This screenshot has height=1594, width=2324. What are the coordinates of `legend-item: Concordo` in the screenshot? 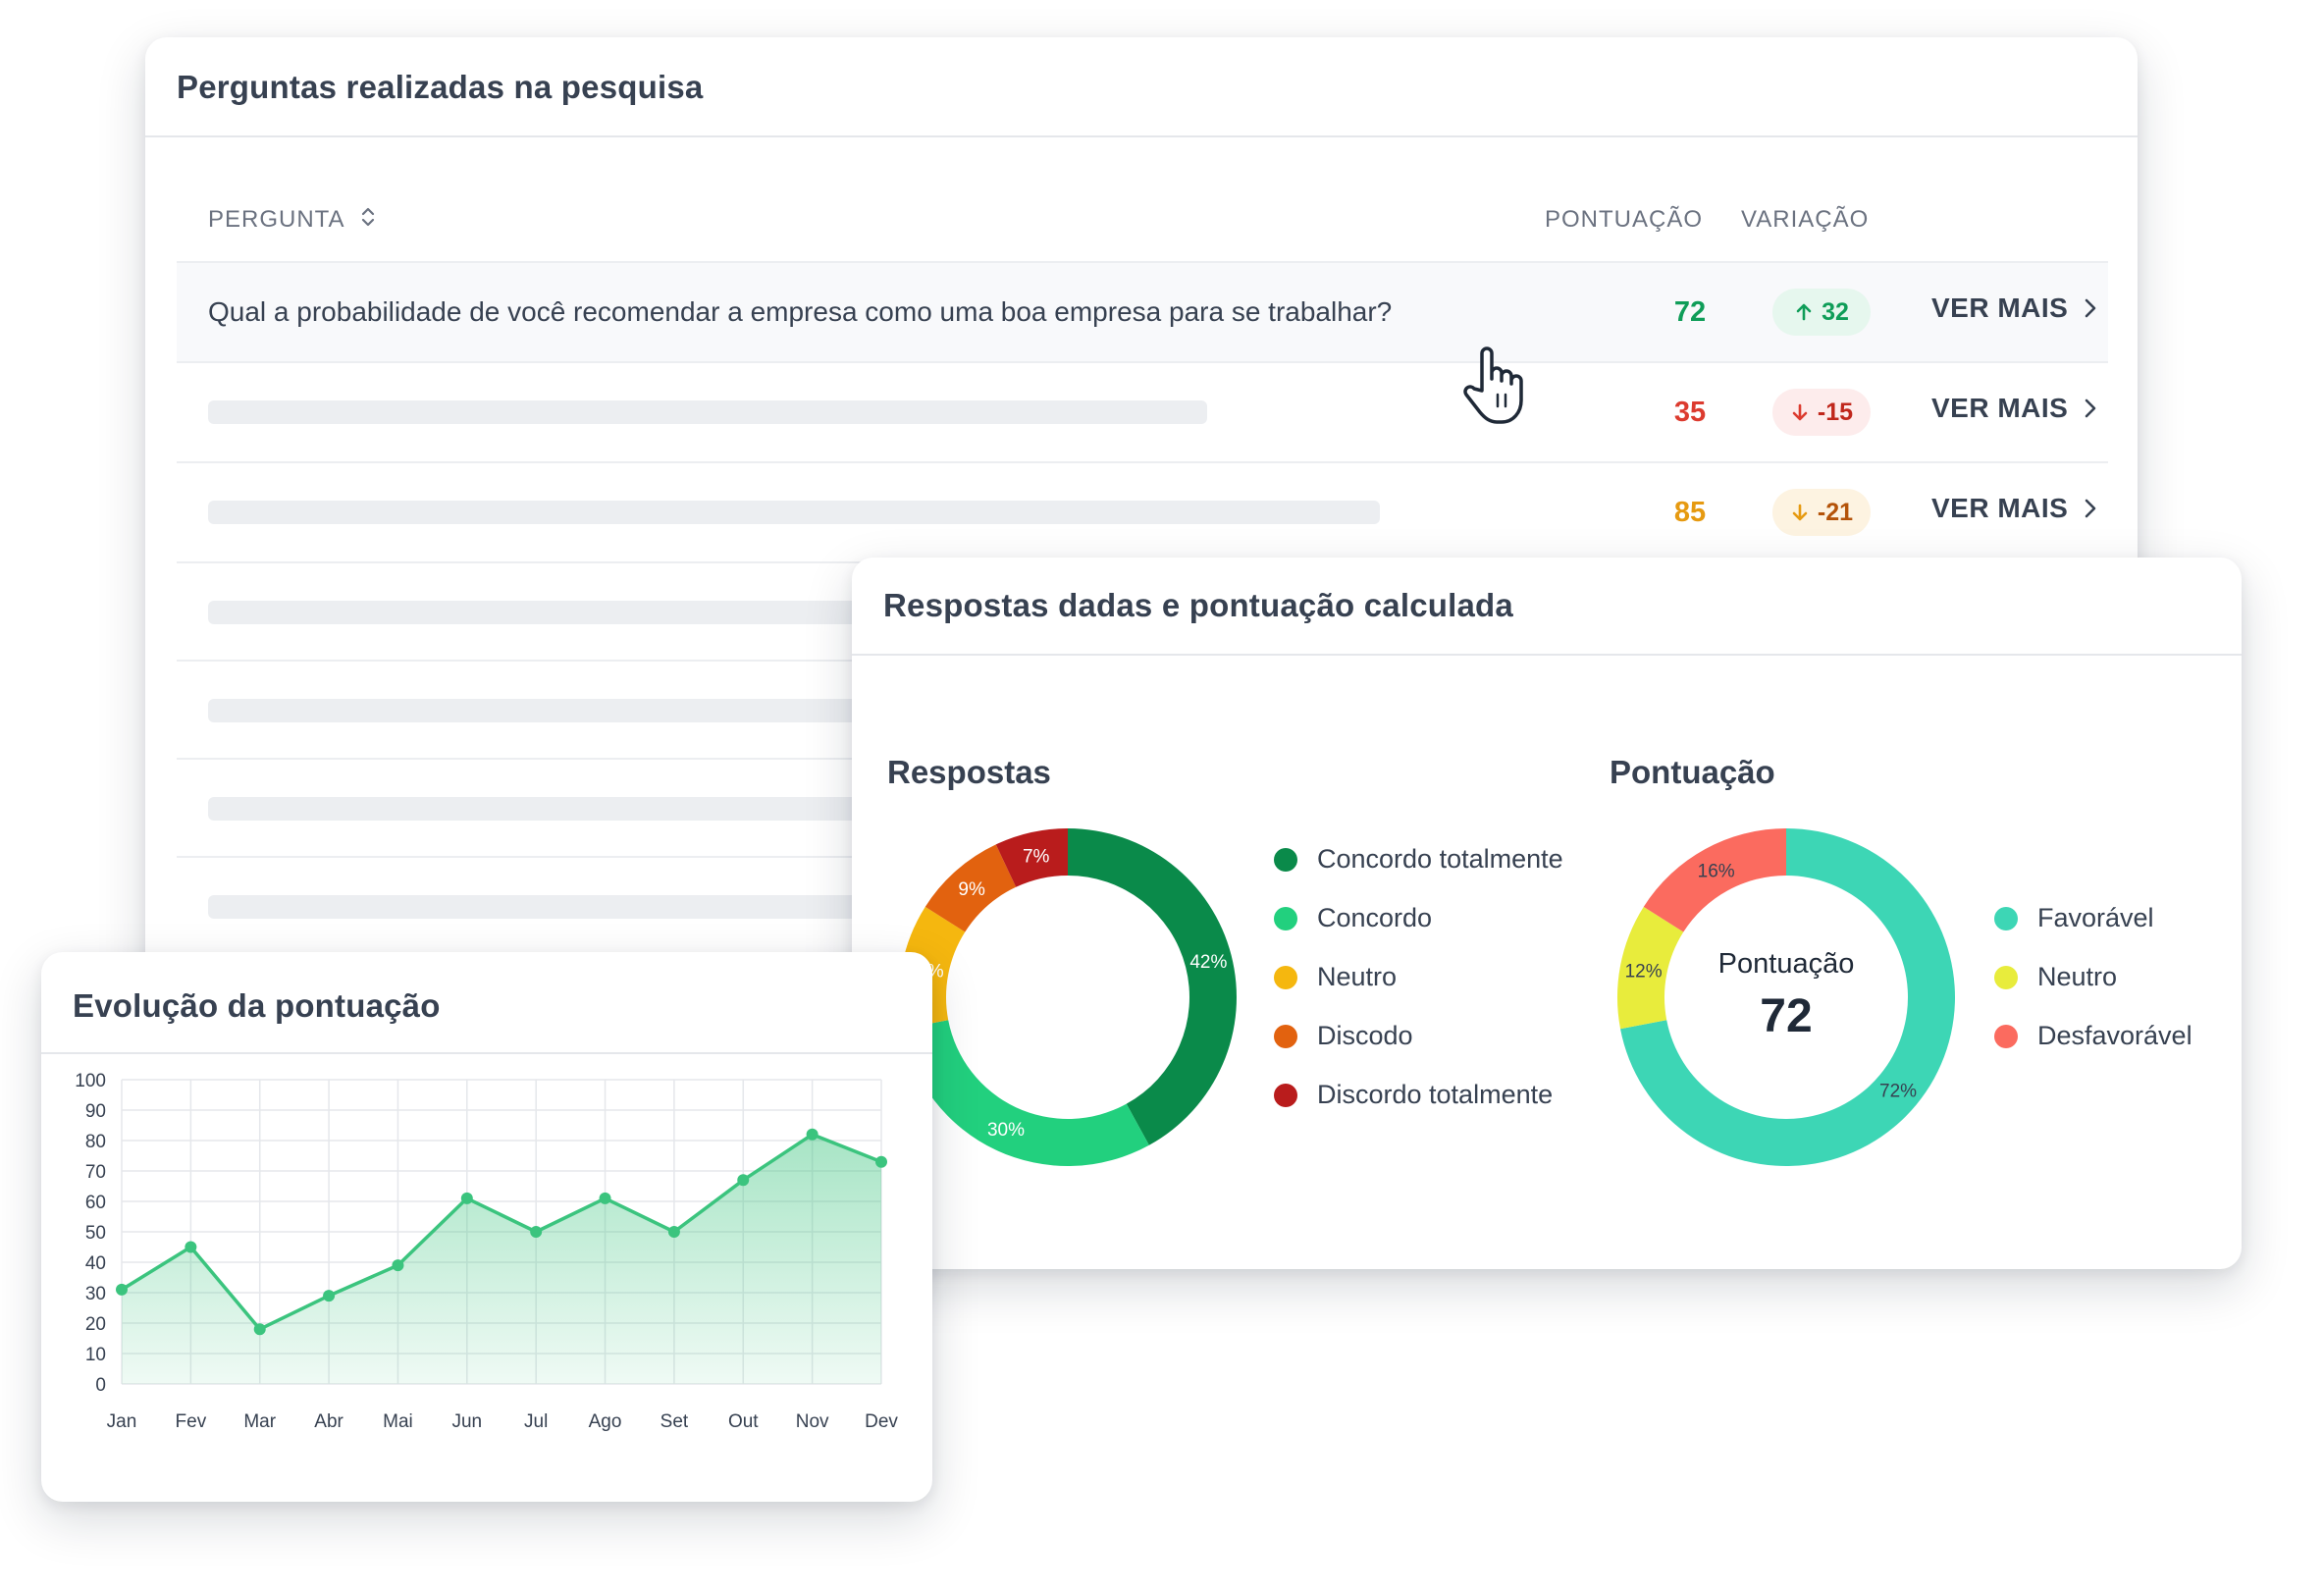 It's located at (1353, 918).